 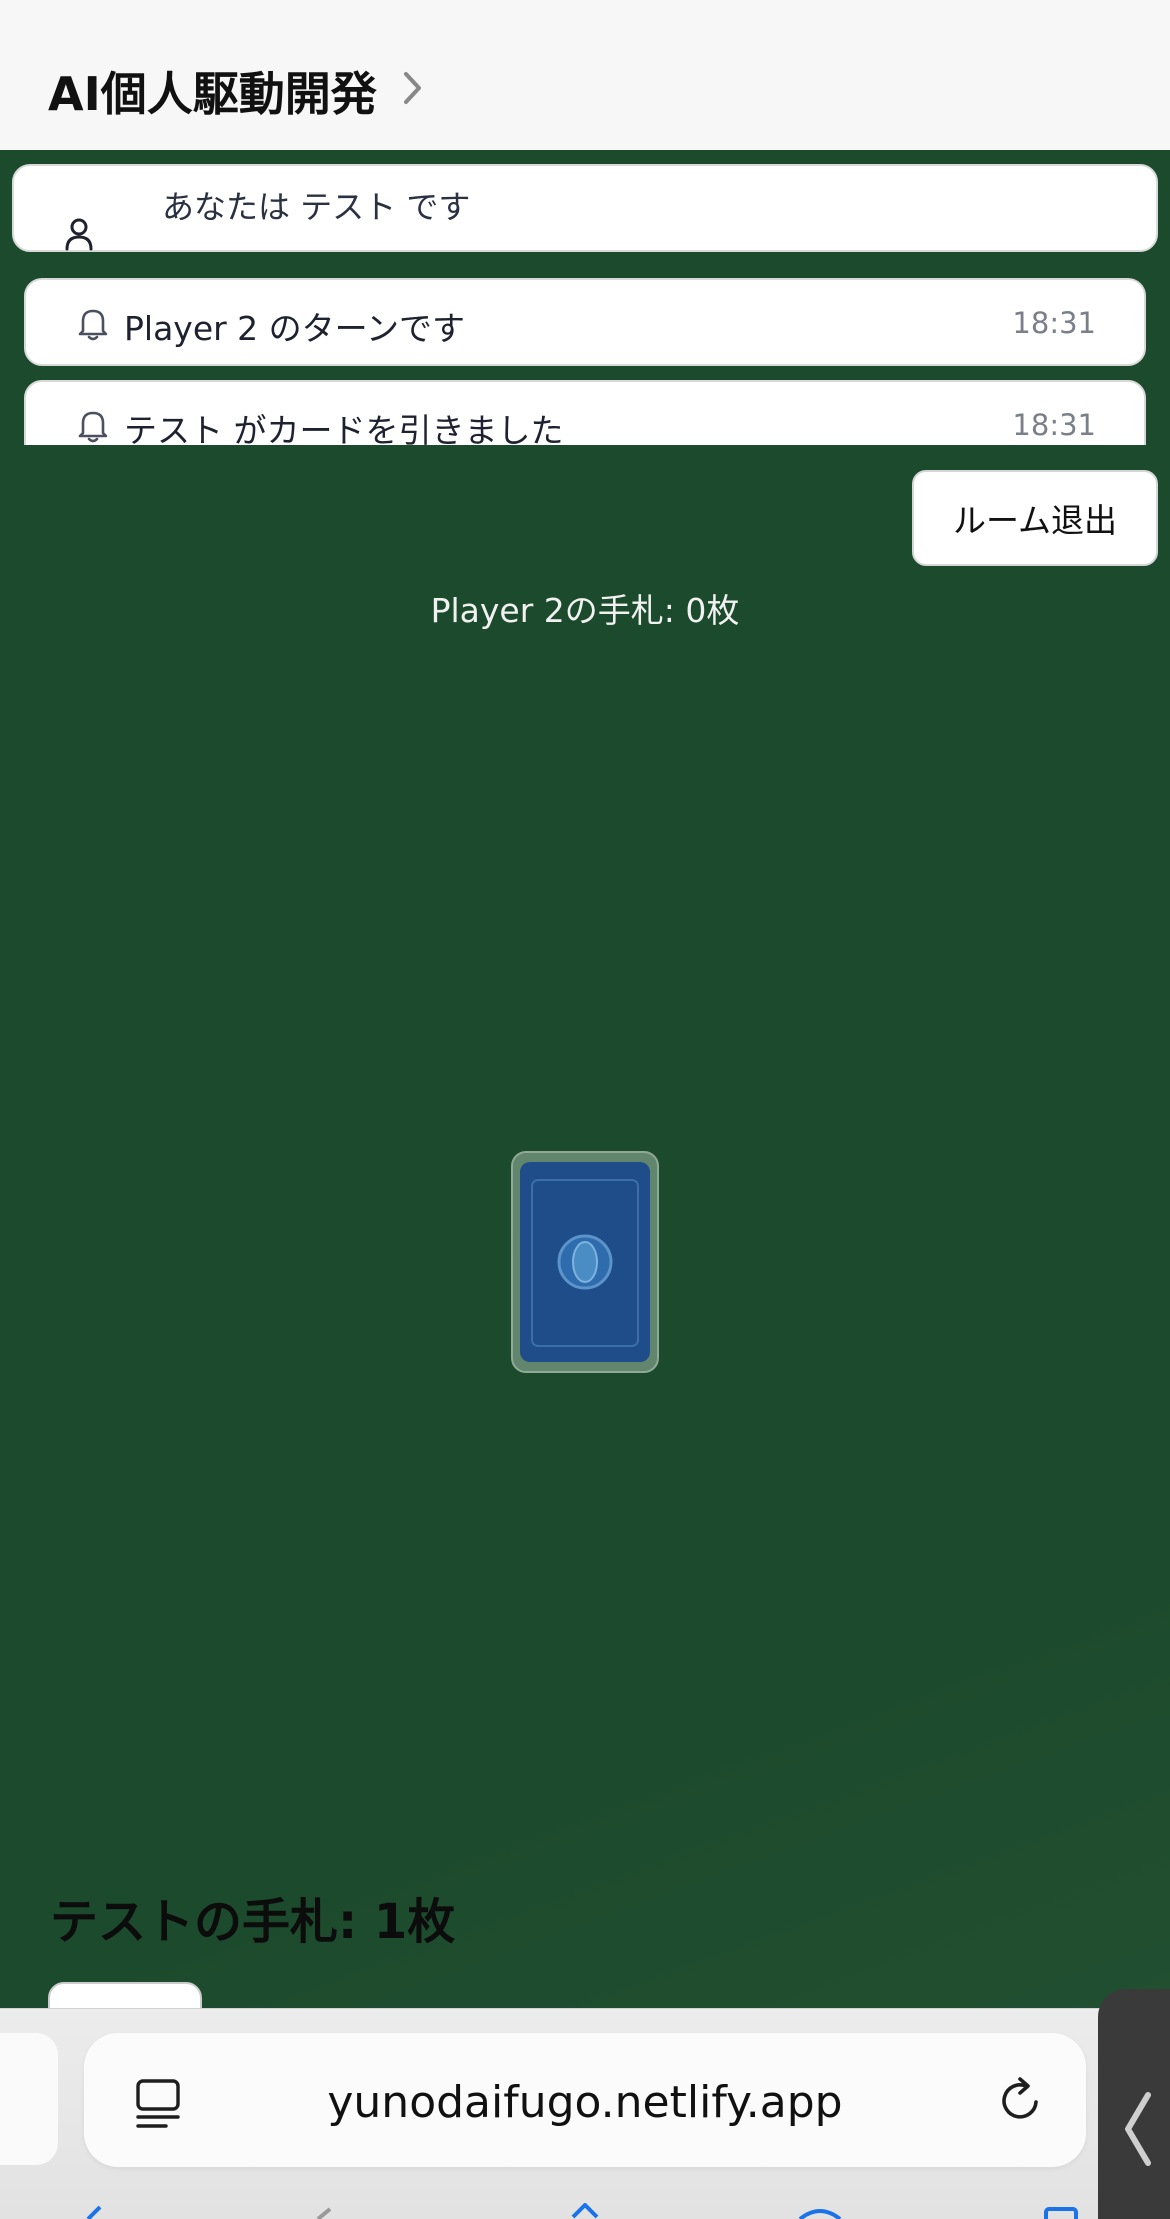 What do you see at coordinates (1138, 2131) in the screenshot?
I see `chevron-left-icon` at bounding box center [1138, 2131].